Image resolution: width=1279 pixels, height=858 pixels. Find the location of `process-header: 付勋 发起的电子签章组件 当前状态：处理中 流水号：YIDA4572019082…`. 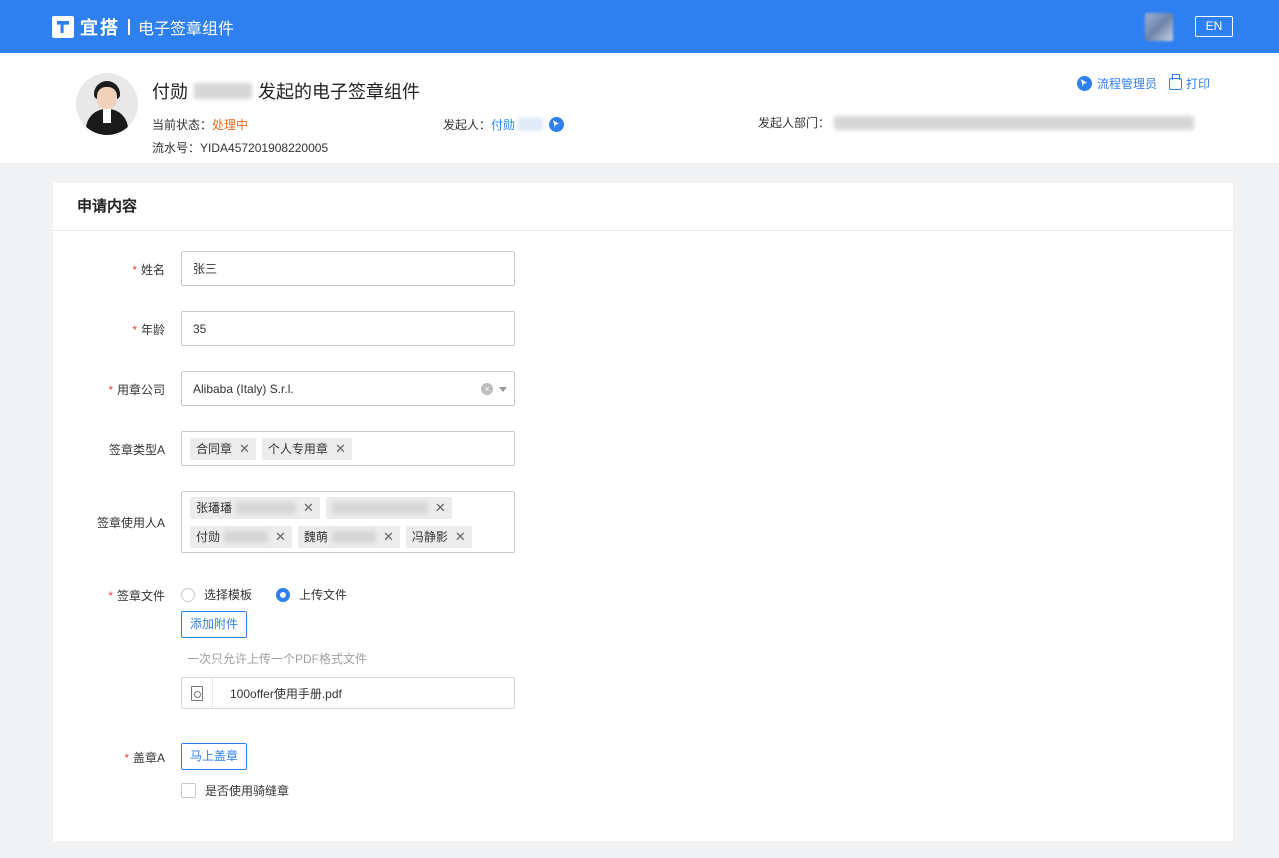

process-header: 付勋 发起的电子签章组件 当前状态：处理中 流水号：YIDA4572019082… is located at coordinates (639, 108).